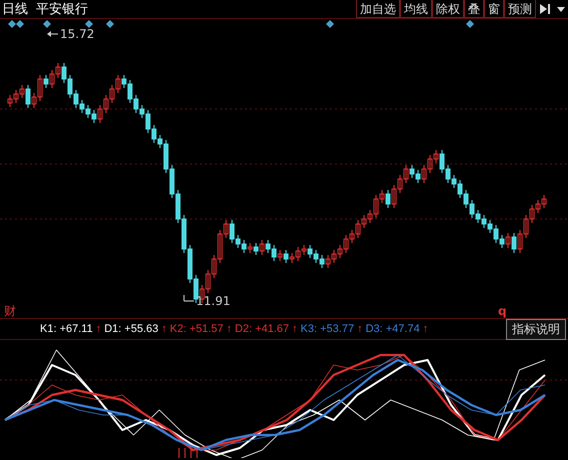 The image size is (568, 460). What do you see at coordinates (131, 329) in the screenshot?
I see `indicator-value: D1: +55.63` at bounding box center [131, 329].